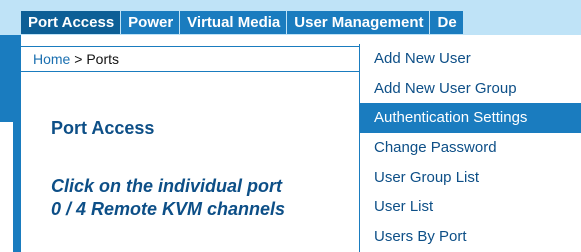  I want to click on nav-port-access: Port Access, so click(71, 22).